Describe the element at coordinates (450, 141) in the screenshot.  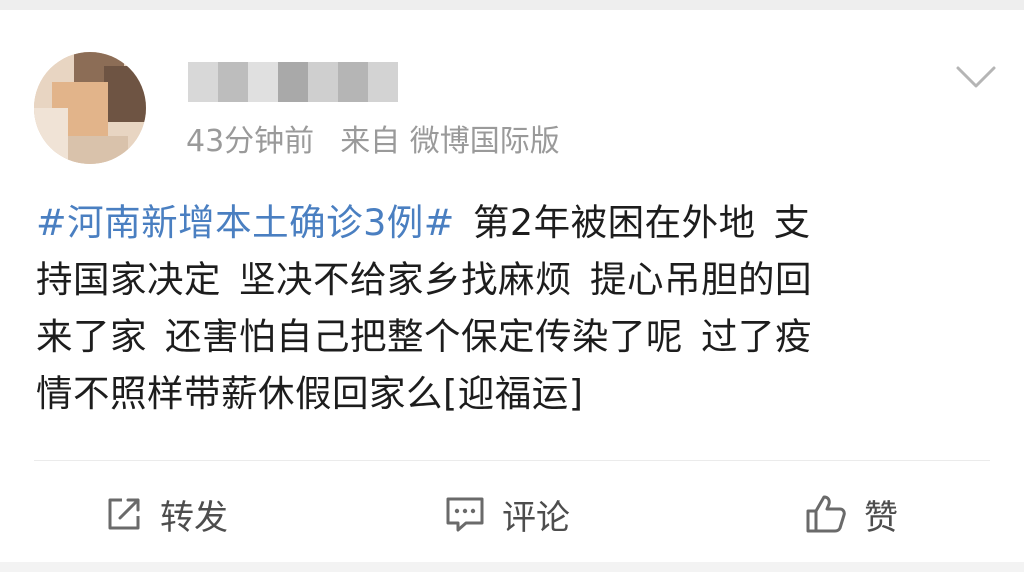
I see `post-source: 来自 微博国际版` at that location.